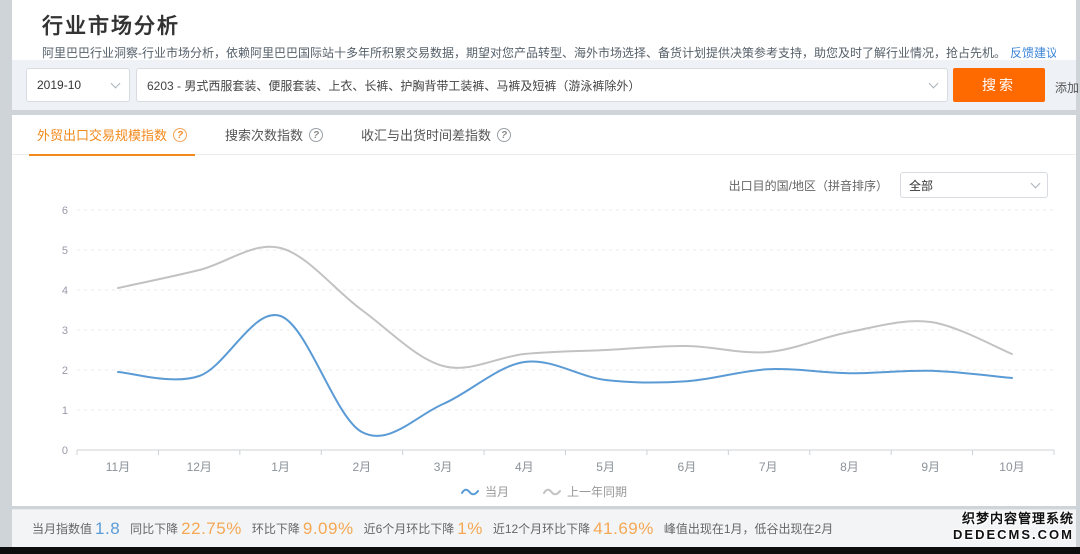 This screenshot has width=1080, height=554. What do you see at coordinates (111, 26) in the screenshot?
I see `page-title: 行业市场分析` at bounding box center [111, 26].